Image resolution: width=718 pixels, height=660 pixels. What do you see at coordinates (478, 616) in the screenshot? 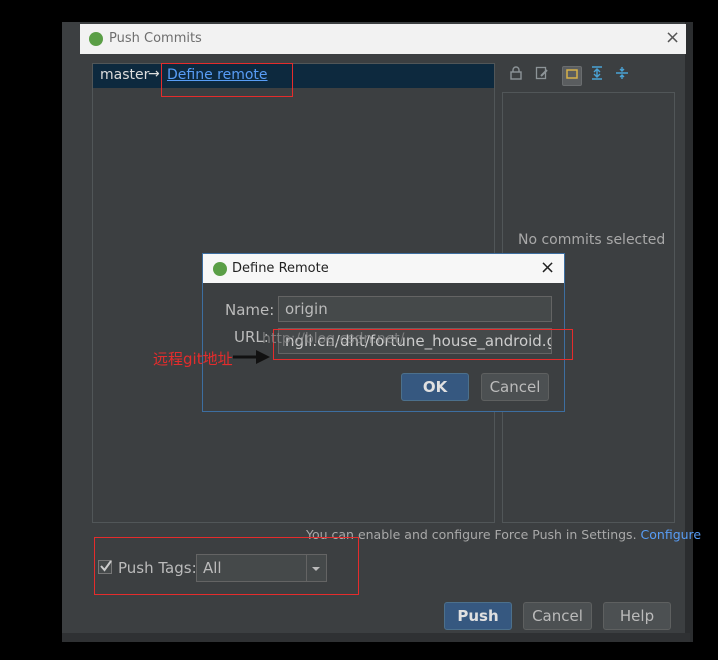
I see `push-button: Push` at bounding box center [478, 616].